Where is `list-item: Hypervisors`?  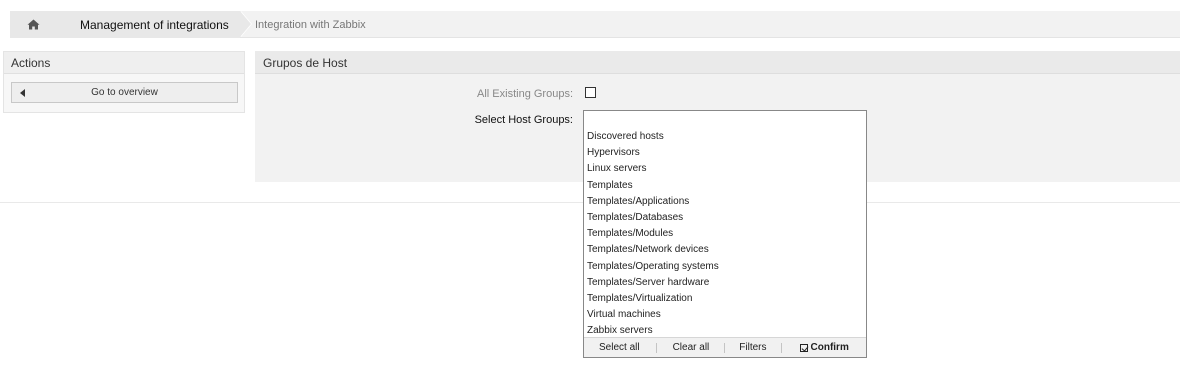 list-item: Hypervisors is located at coordinates (725, 153).